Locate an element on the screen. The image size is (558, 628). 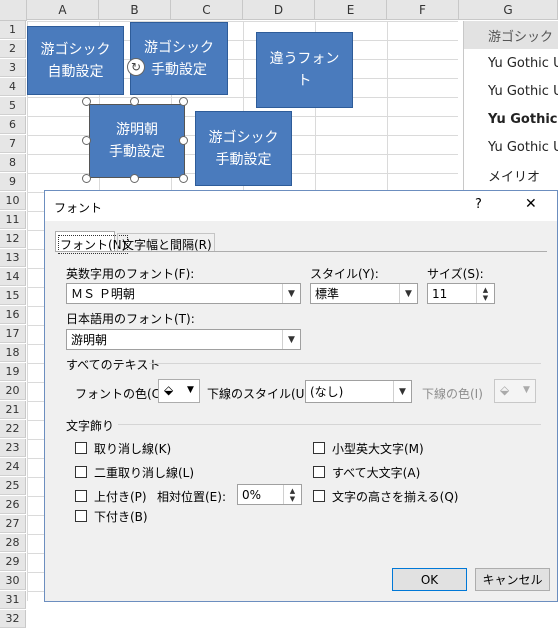
small-caps-checkbox is located at coordinates (319, 448).